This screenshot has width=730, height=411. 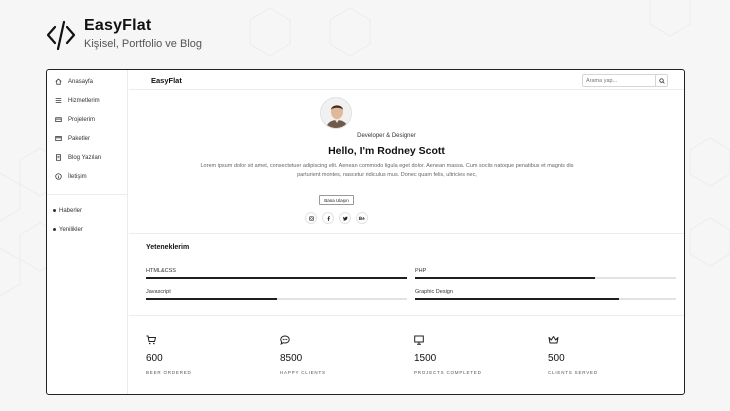 What do you see at coordinates (545, 273) in the screenshot?
I see `skill-item: PHP` at bounding box center [545, 273].